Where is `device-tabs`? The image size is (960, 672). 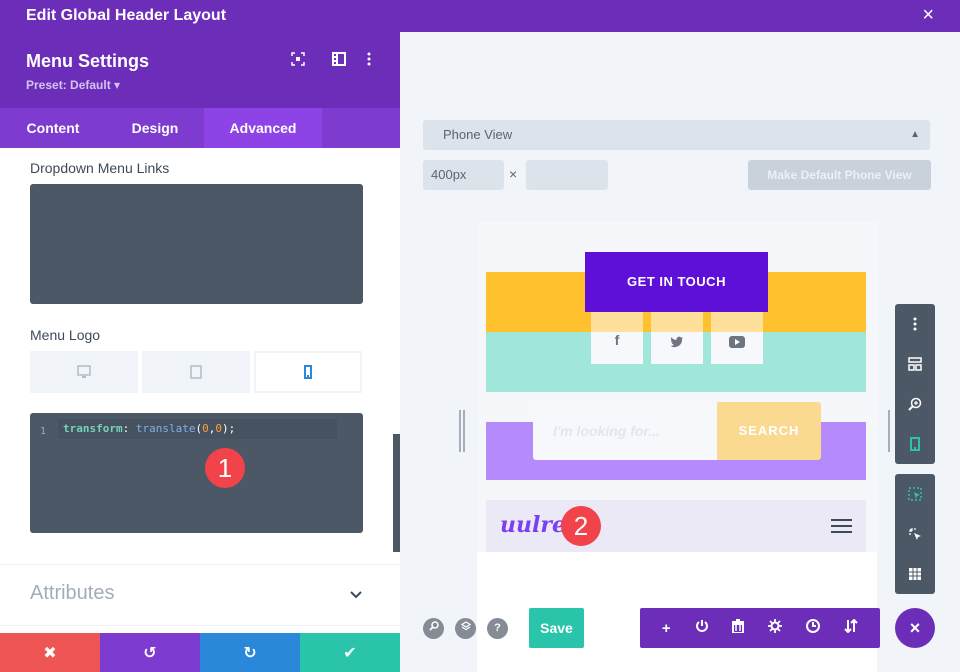 device-tabs is located at coordinates (196, 372).